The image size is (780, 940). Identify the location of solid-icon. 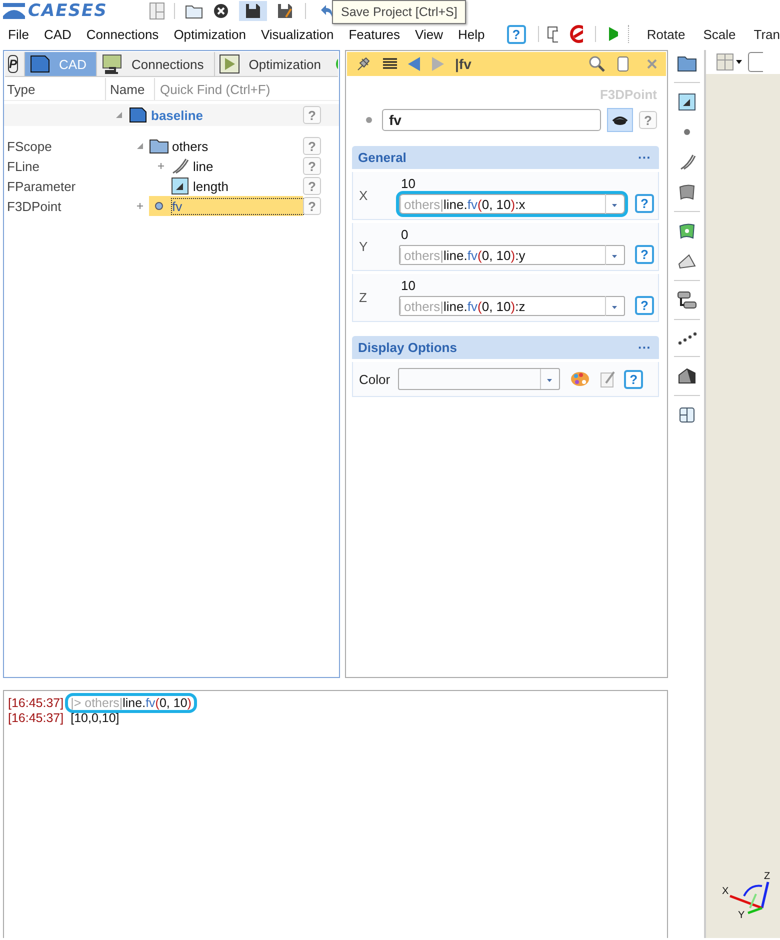
(687, 261).